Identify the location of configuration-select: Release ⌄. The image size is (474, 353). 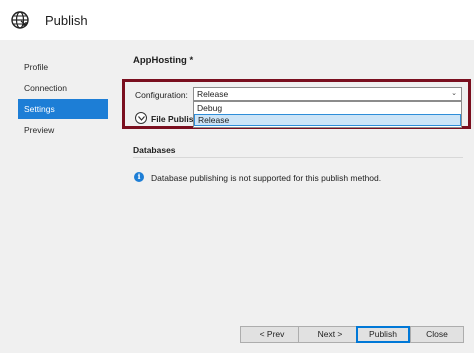
(327, 94).